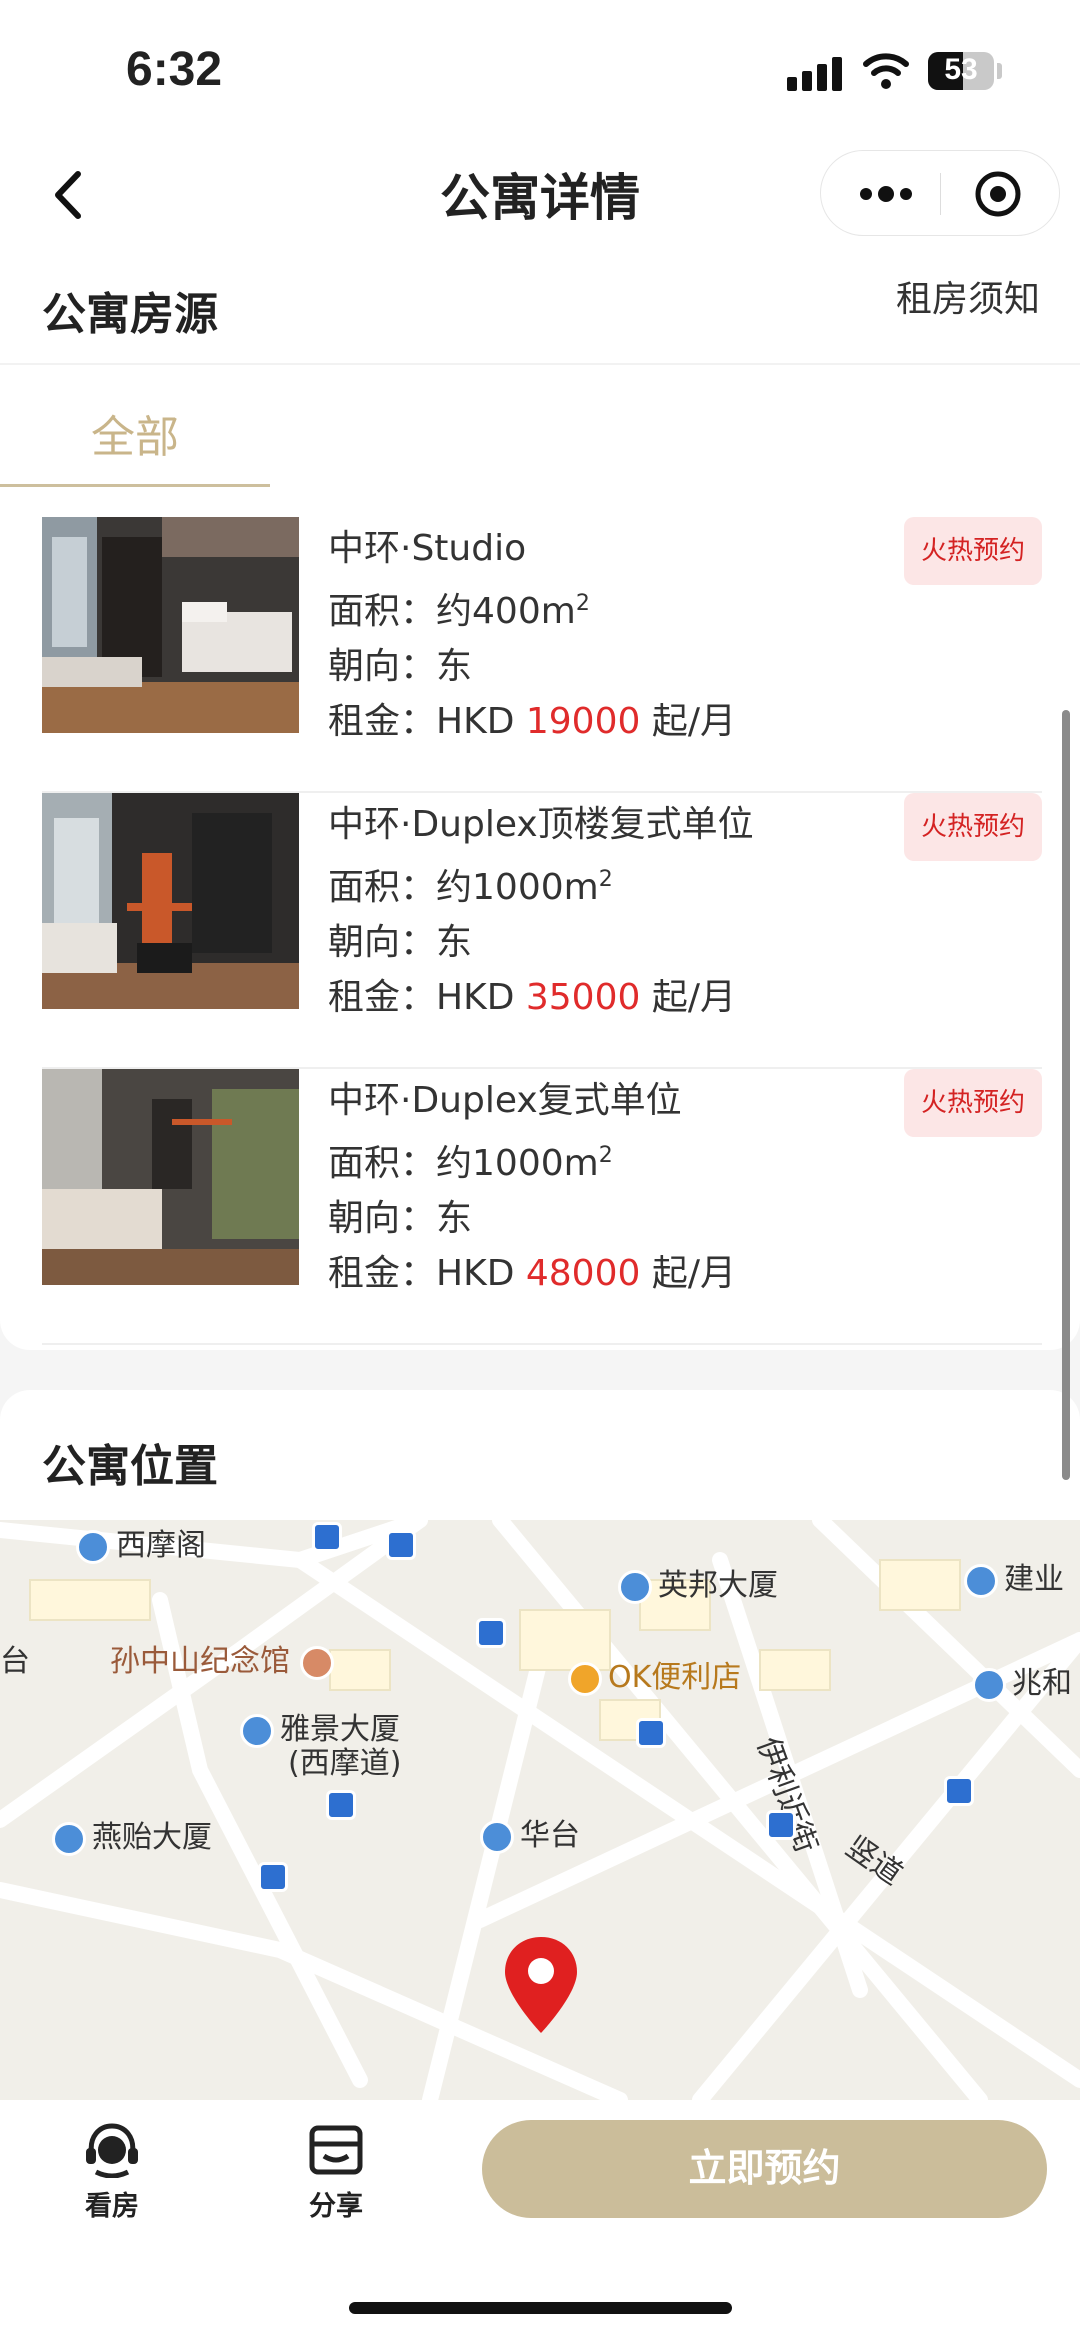  Describe the element at coordinates (999, 71) in the screenshot. I see `battery-tip` at that location.